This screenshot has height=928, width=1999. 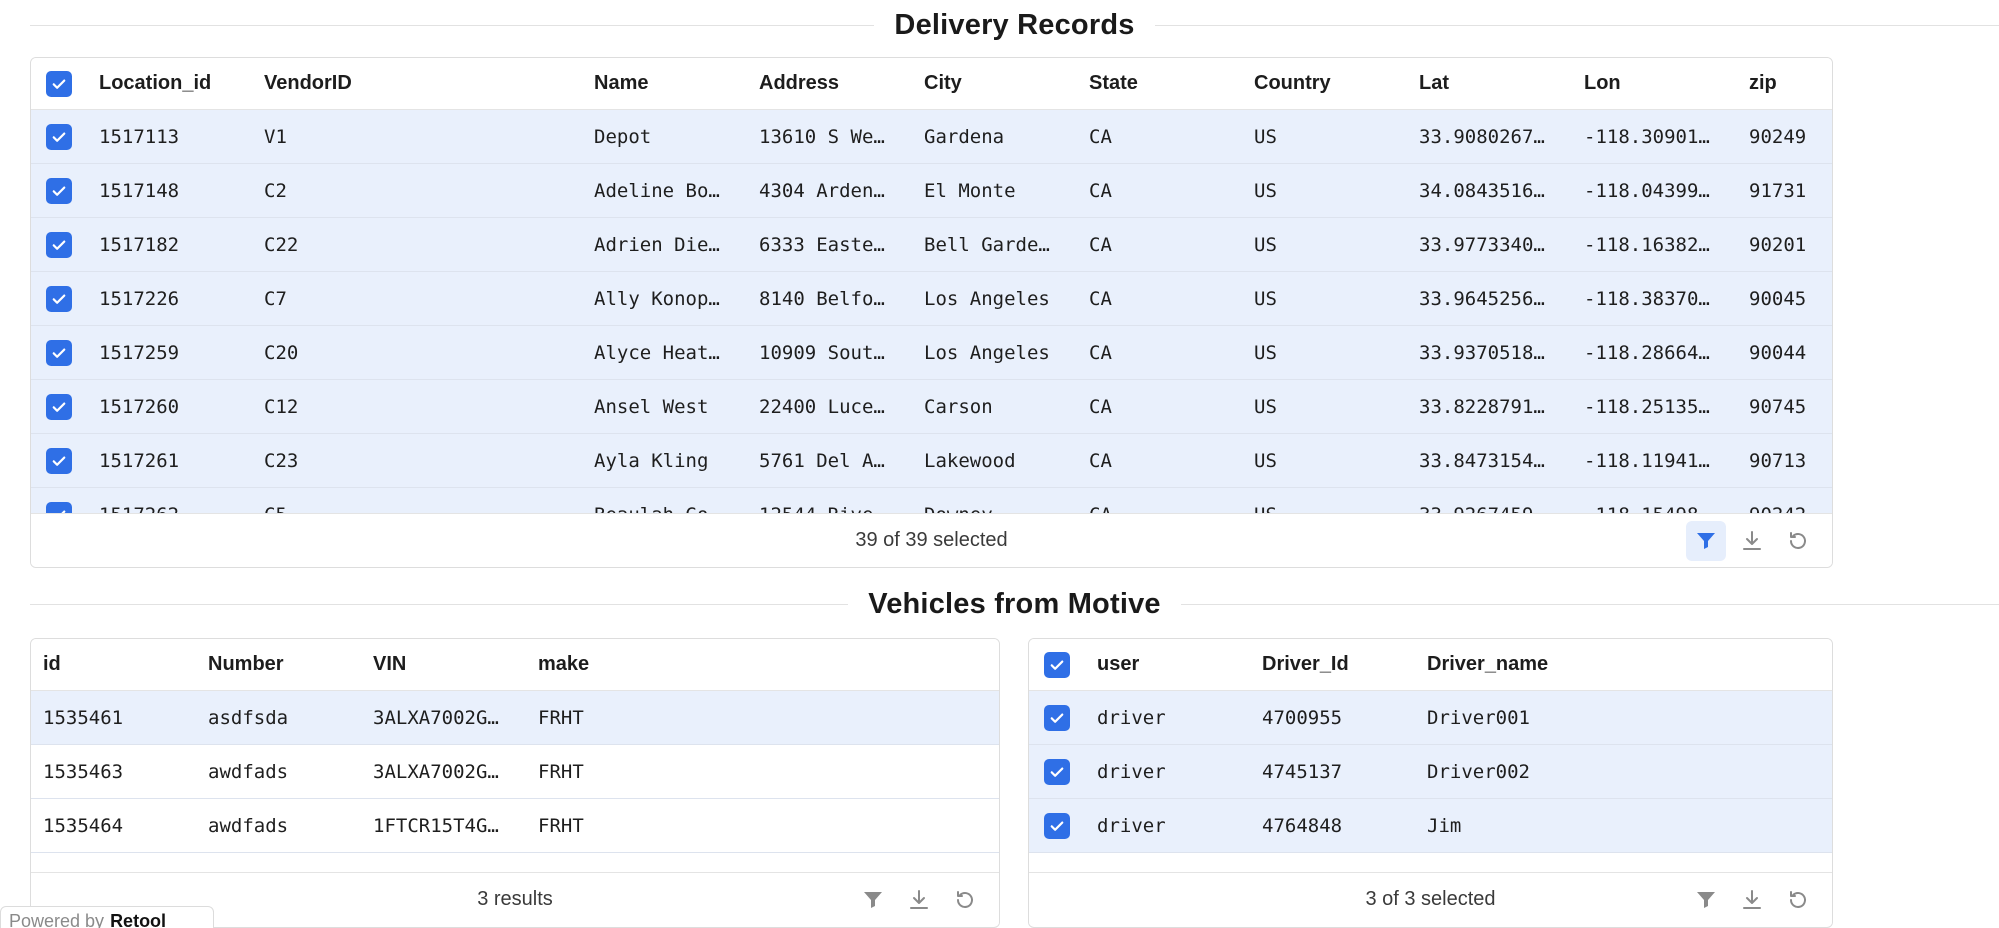 I want to click on table-row: 1535461 asdfsda 3ALXA7002G… FRHT, so click(x=515, y=718).